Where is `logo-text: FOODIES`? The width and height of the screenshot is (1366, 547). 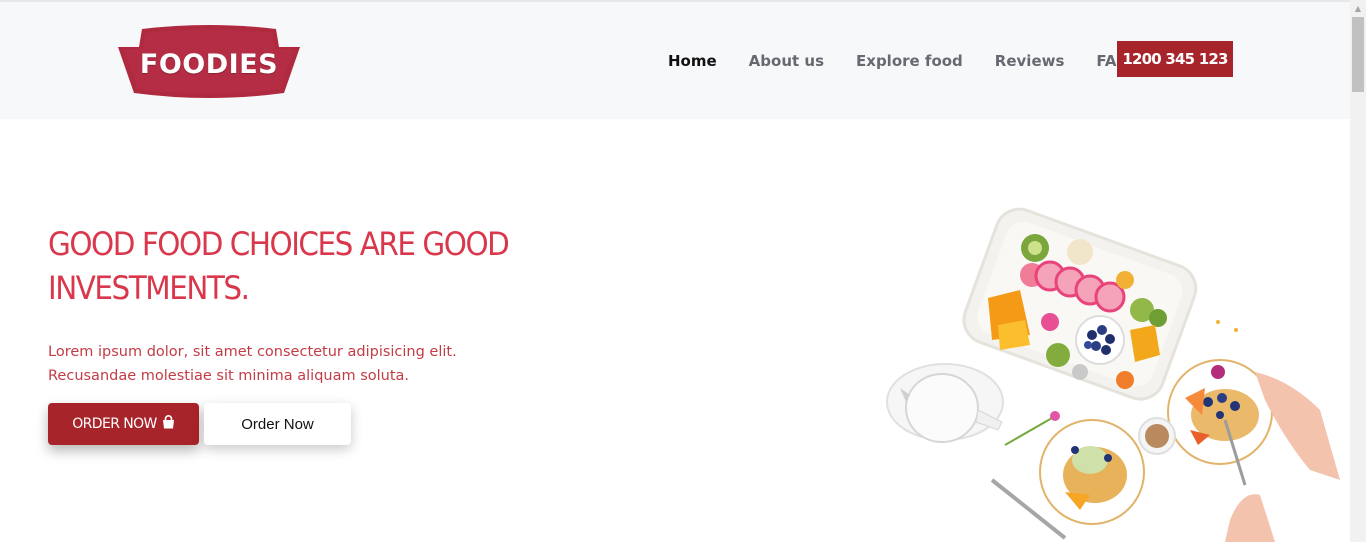
logo-text: FOODIES is located at coordinates (209, 64).